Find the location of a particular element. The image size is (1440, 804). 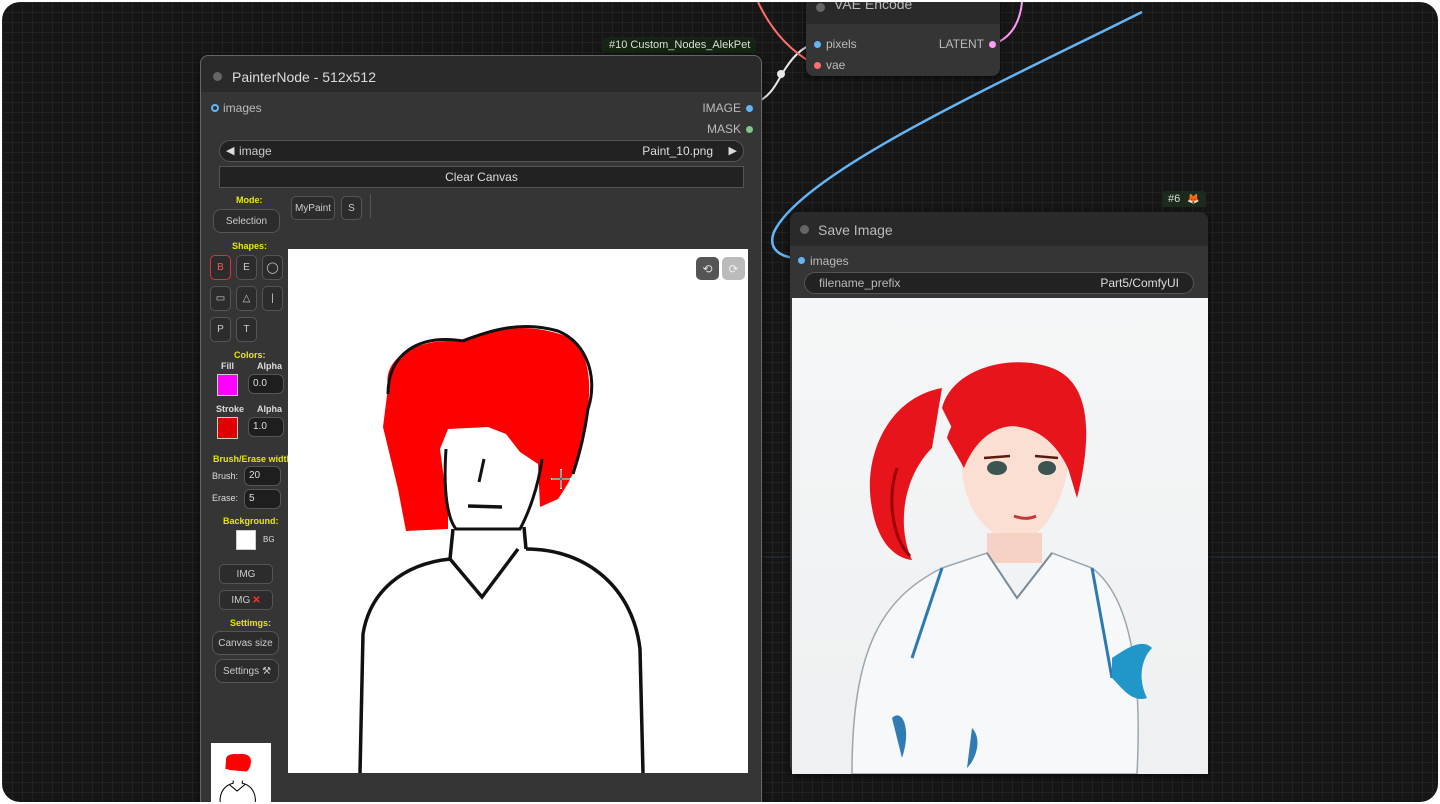

filename-prefix-value: Part5/ComfyUI is located at coordinates (1139, 283).